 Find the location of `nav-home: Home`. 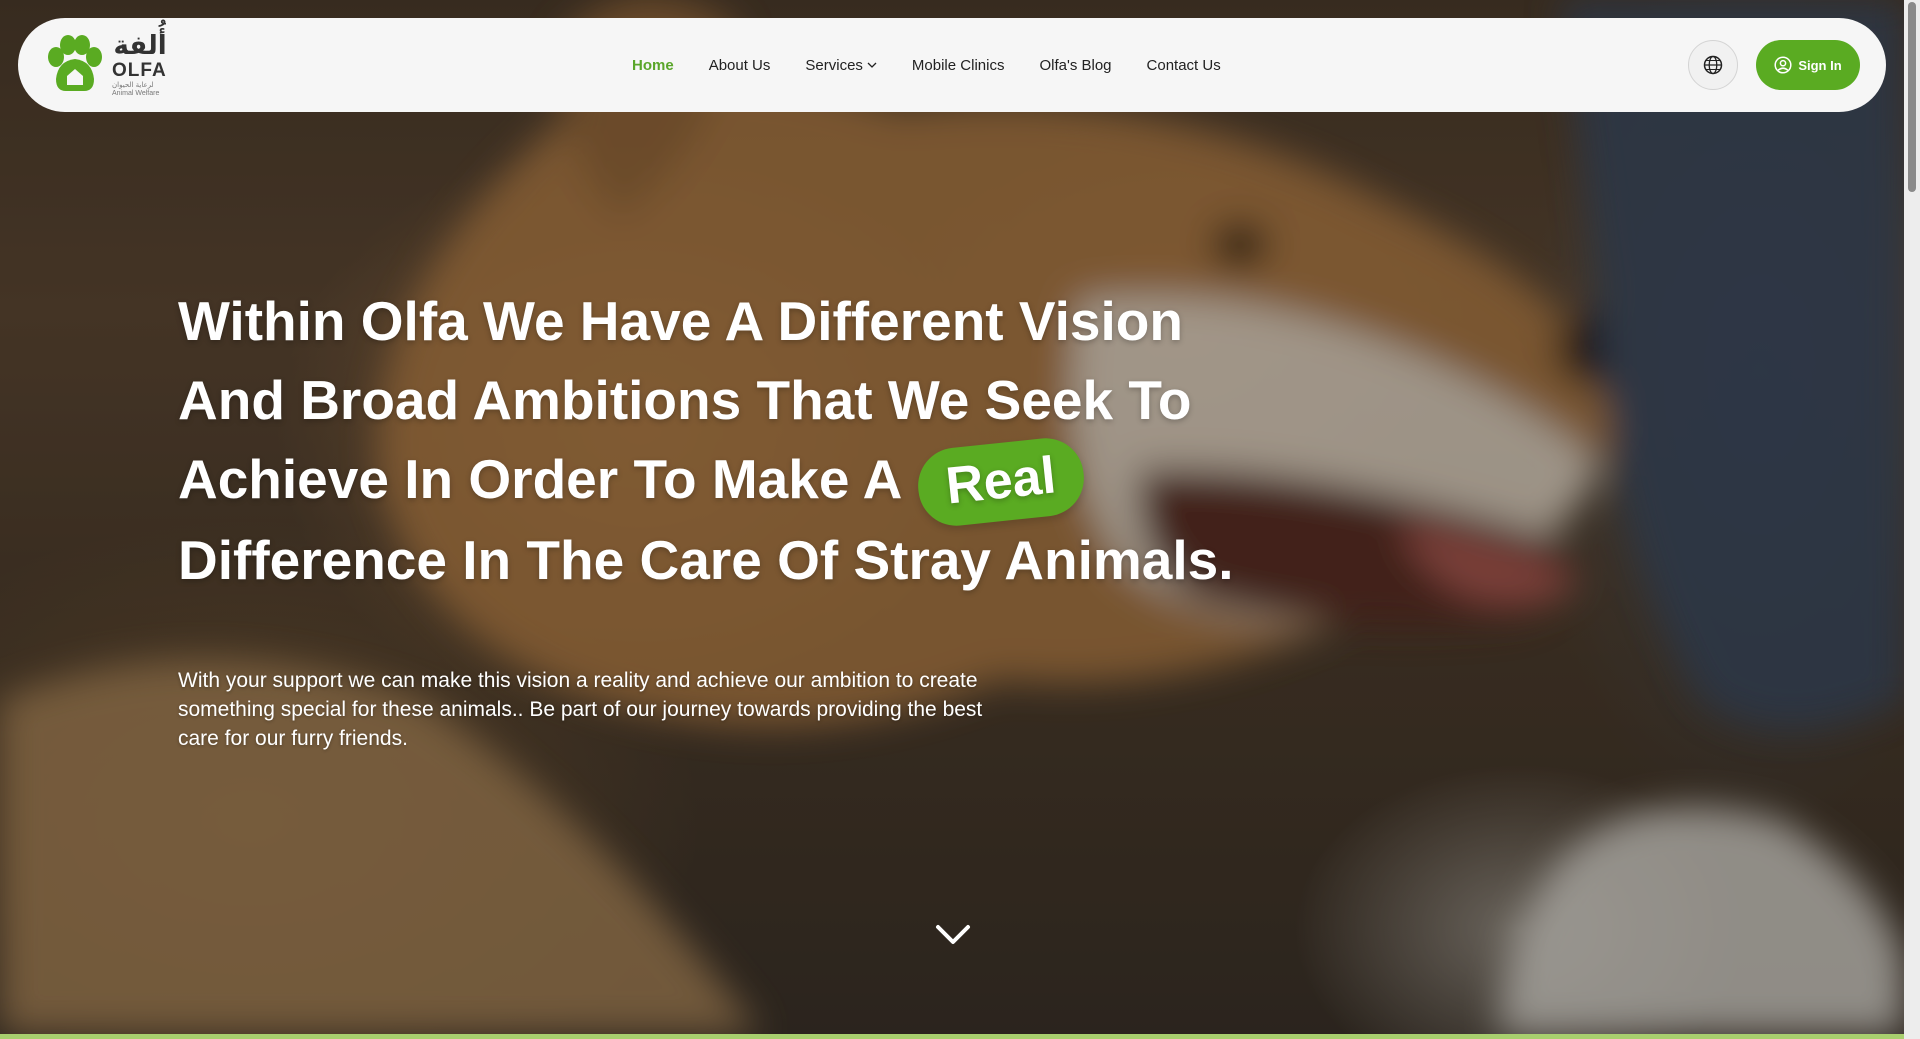

nav-home: Home is located at coordinates (653, 65).